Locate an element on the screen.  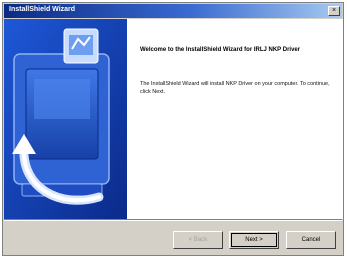
close-button: × is located at coordinates (334, 11).